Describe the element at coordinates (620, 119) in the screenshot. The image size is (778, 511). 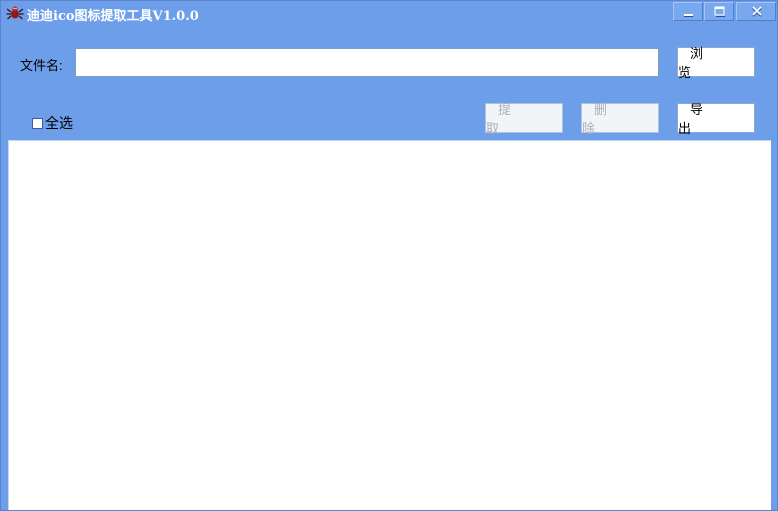
I see `delete-button: 删 除` at that location.